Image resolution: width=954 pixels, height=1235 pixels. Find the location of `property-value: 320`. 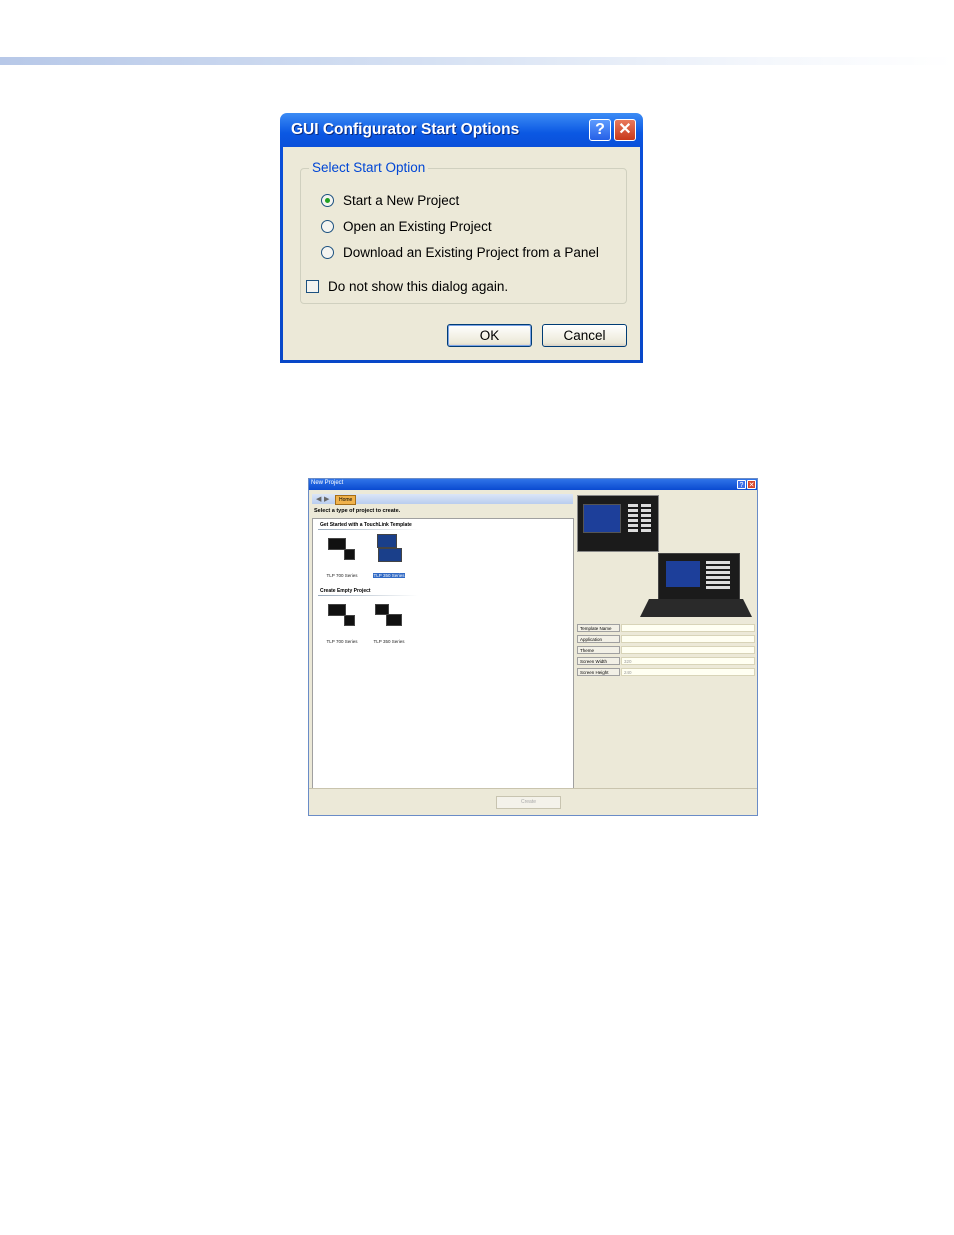

property-value: 320 is located at coordinates (688, 661).